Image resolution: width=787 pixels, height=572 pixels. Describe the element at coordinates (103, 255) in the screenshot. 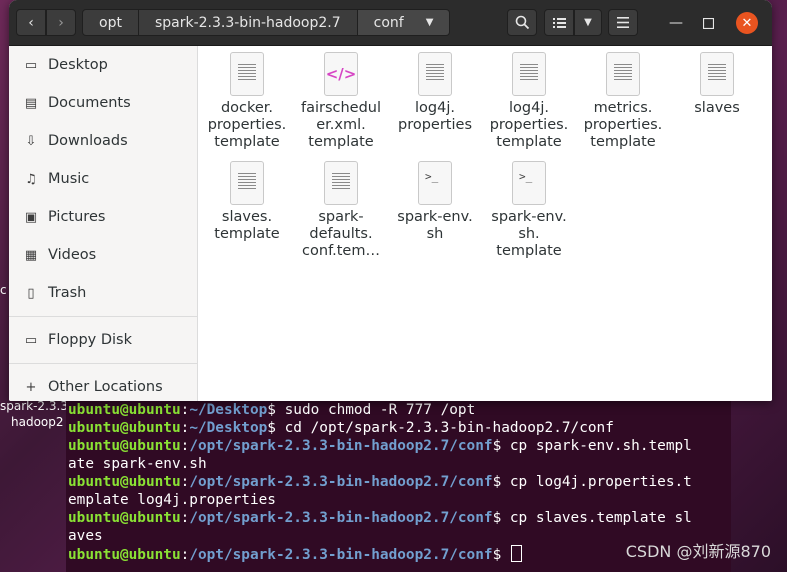

I see `sidebar-item-videos: ▦ Videos` at that location.